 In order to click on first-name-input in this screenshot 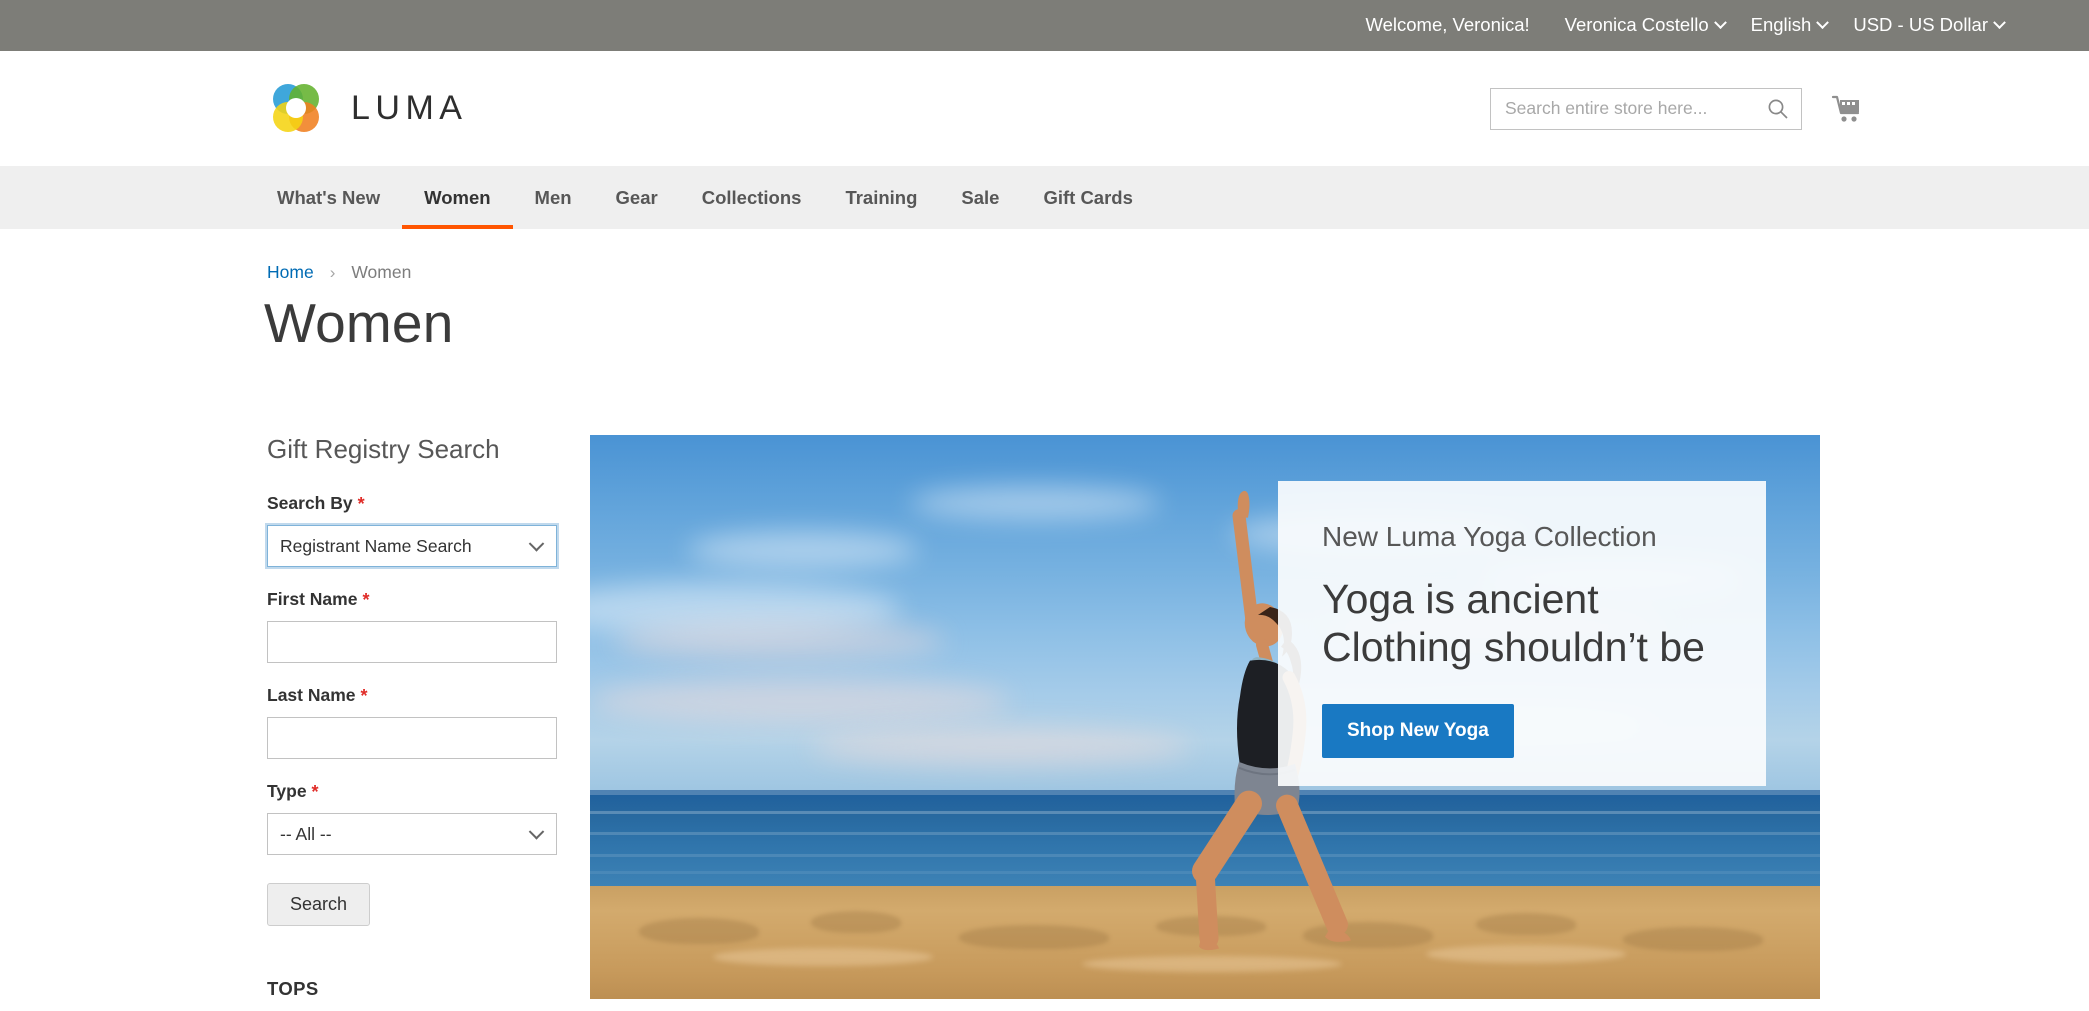, I will do `click(412, 642)`.